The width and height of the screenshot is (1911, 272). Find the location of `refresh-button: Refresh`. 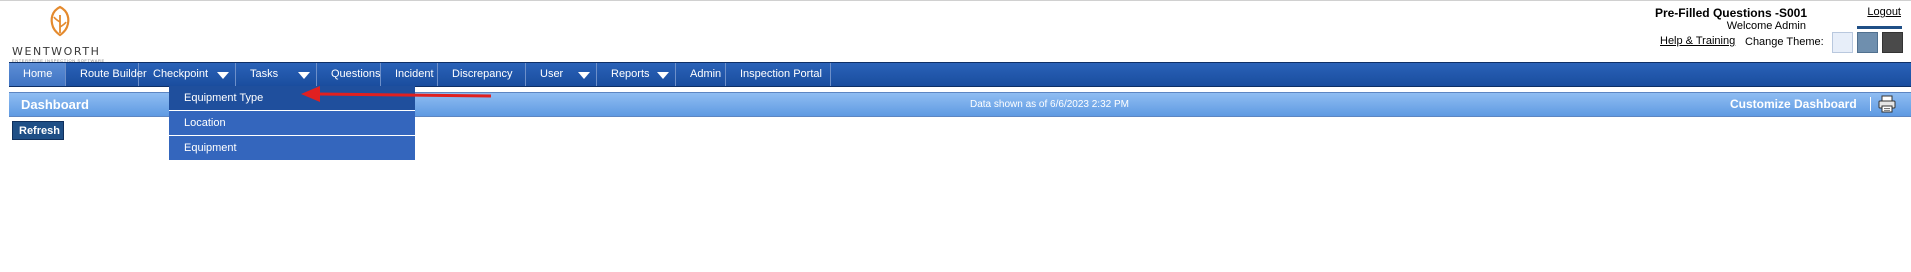

refresh-button: Refresh is located at coordinates (38, 130).